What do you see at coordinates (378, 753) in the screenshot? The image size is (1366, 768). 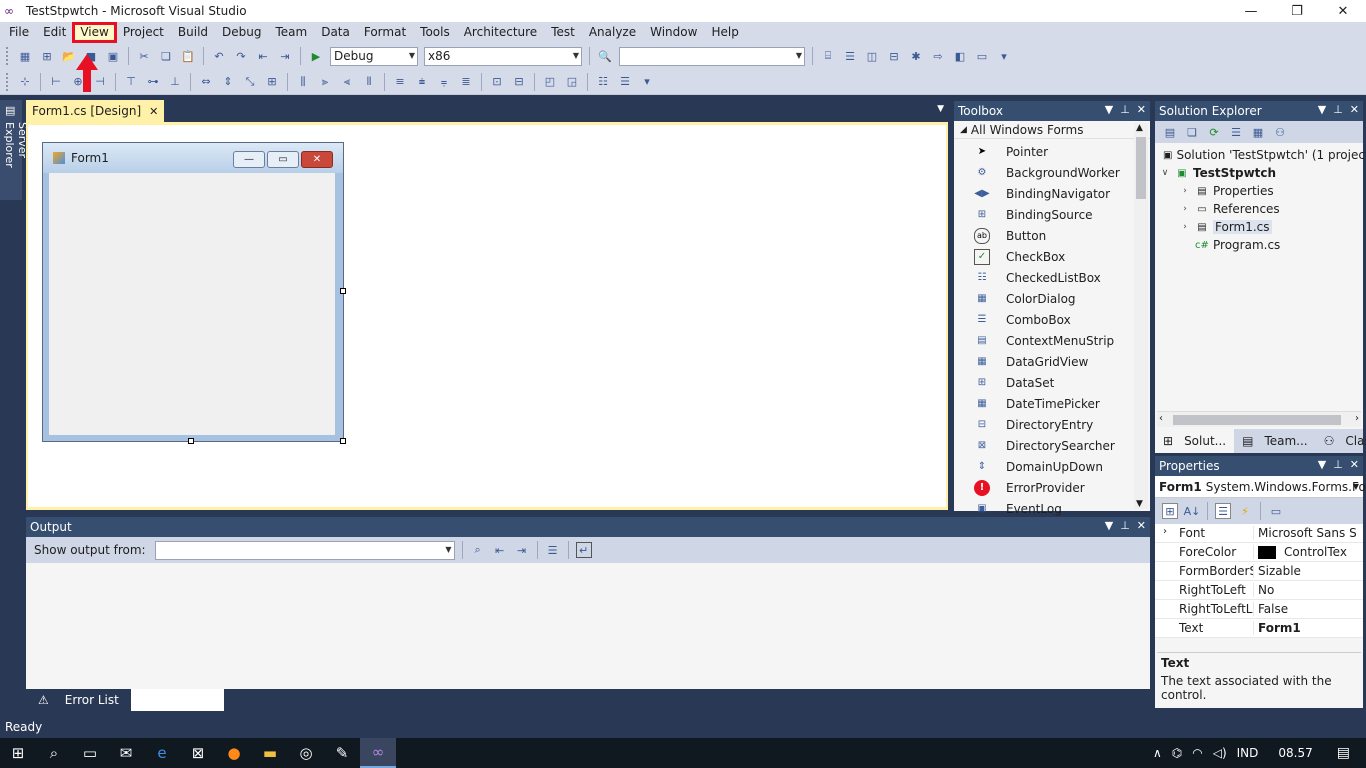 I see `visual-studio-taskbar-icon: ∞` at bounding box center [378, 753].